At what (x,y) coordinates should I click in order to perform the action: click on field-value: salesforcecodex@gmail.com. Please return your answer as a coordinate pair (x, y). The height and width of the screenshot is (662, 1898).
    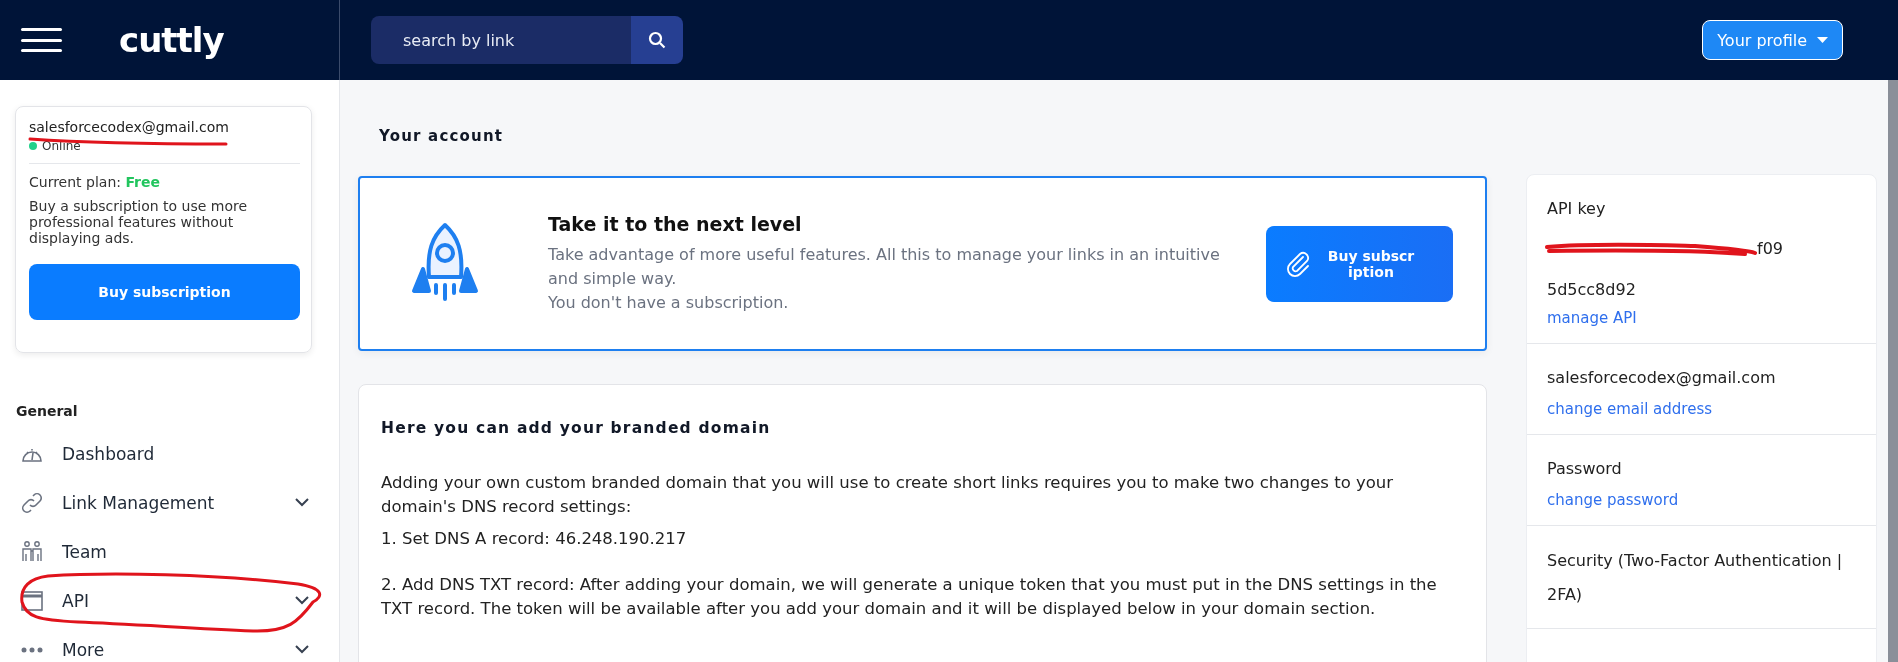
    Looking at the image, I should click on (1662, 378).